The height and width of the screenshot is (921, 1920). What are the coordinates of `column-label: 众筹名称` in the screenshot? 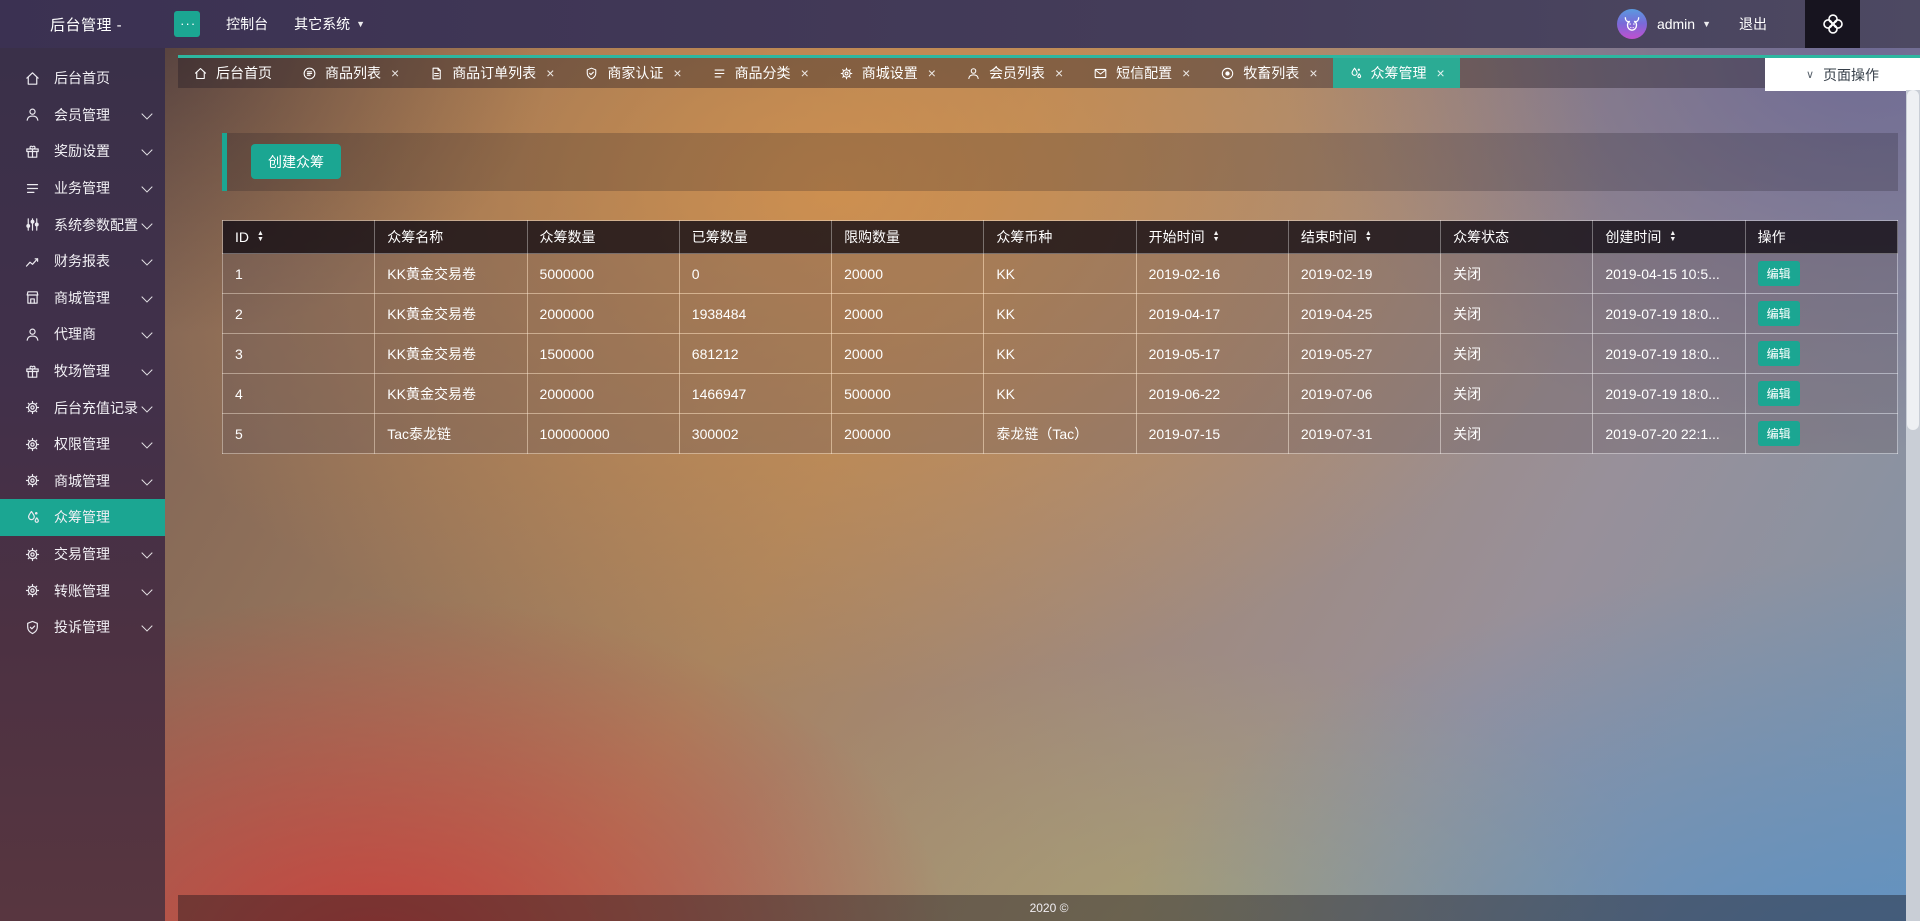 It's located at (415, 237).